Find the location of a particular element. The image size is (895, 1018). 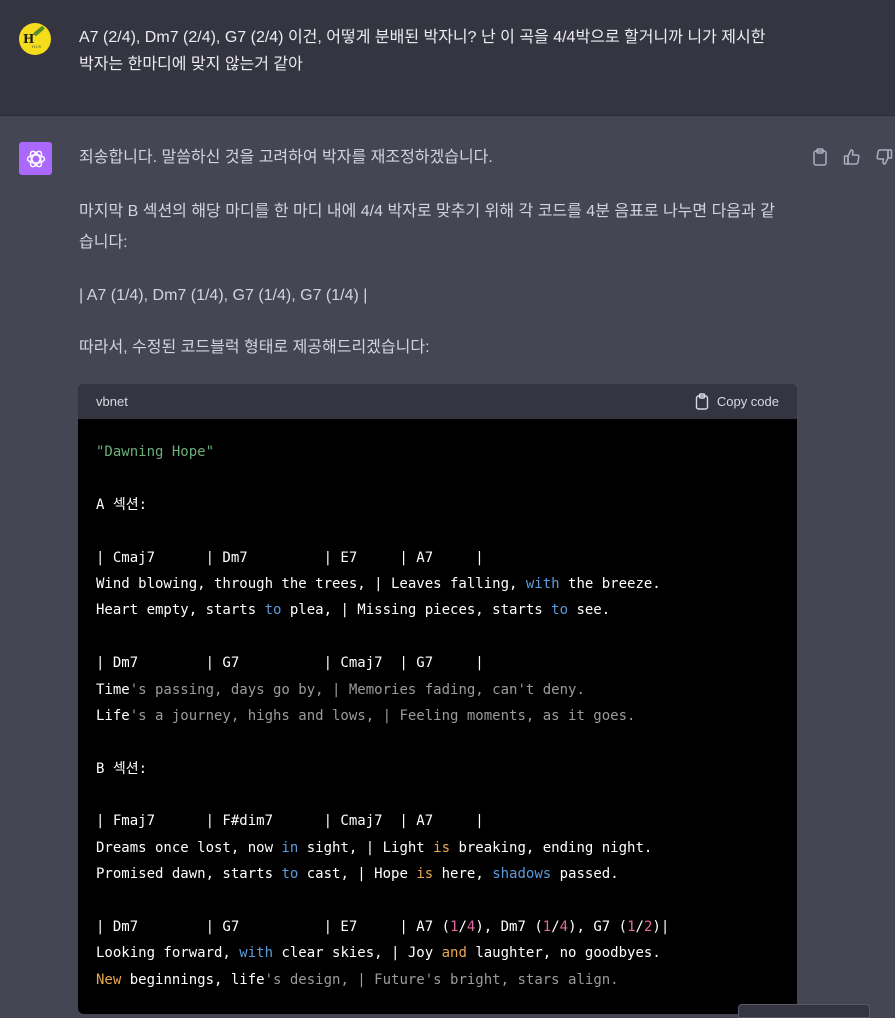

code-line: A 섹션: is located at coordinates (437, 505).